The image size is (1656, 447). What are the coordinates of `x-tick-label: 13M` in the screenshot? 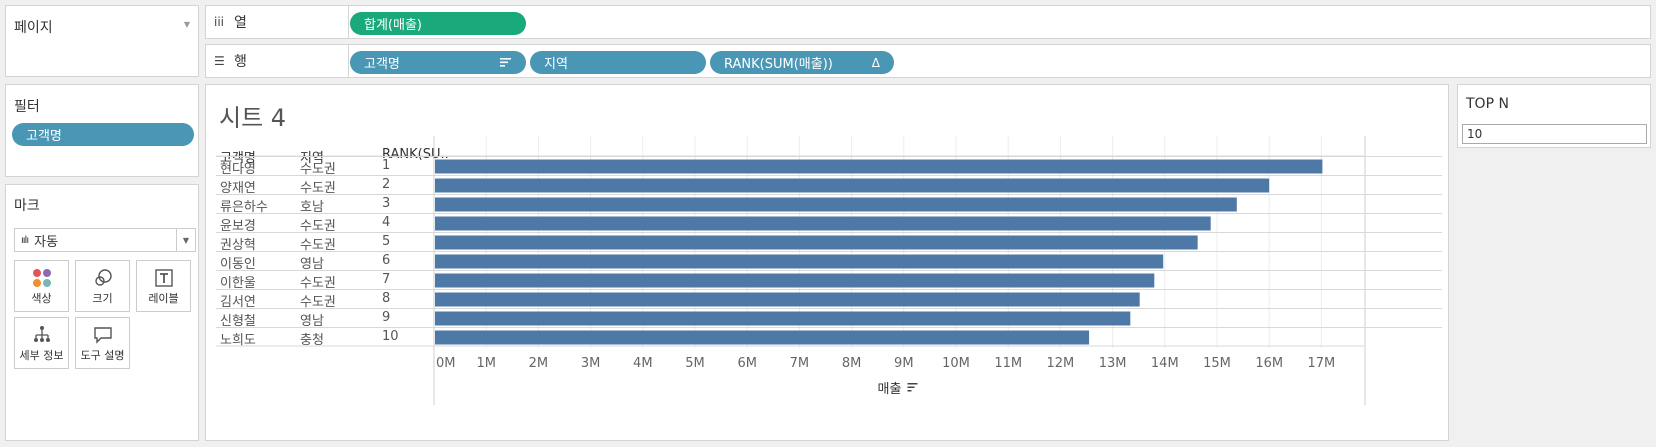 It's located at (1113, 363).